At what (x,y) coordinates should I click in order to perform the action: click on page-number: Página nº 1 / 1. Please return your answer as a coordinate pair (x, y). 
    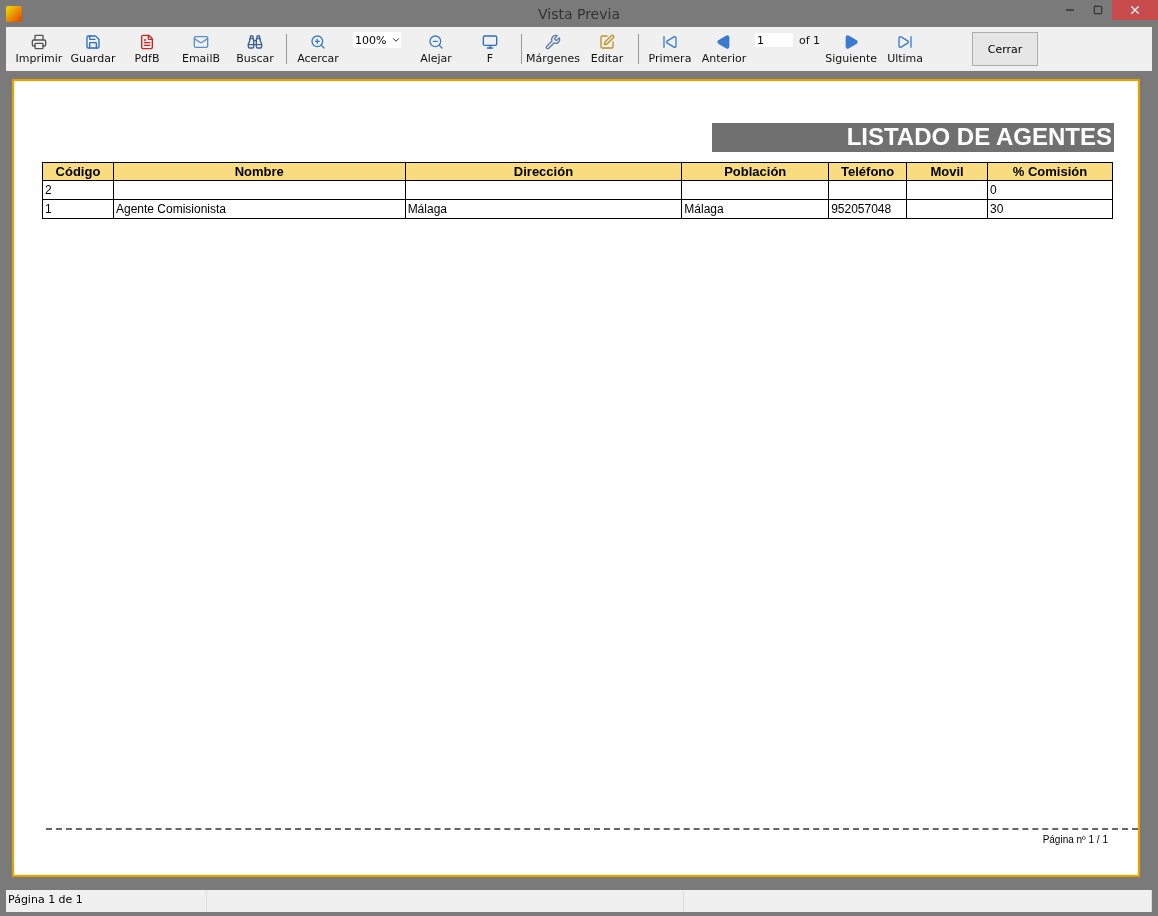
    Looking at the image, I should click on (1075, 839).